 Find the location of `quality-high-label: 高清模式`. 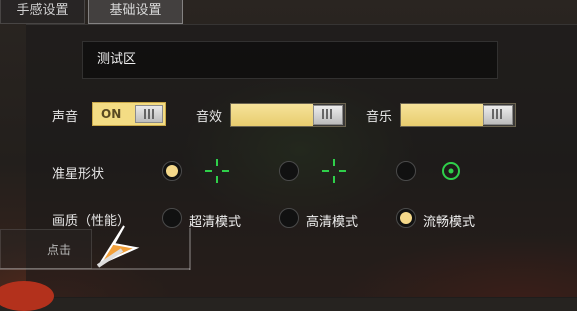

quality-high-label: 高清模式 is located at coordinates (332, 220).